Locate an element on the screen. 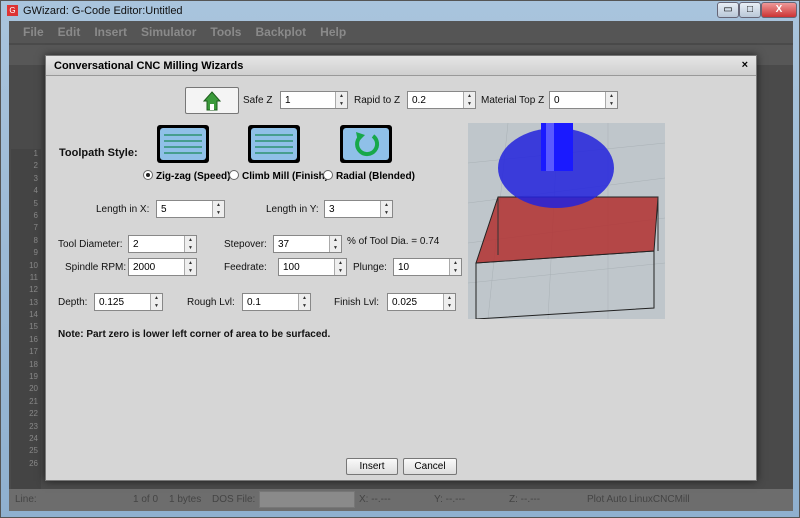  cancel-button: Cancel is located at coordinates (430, 466).